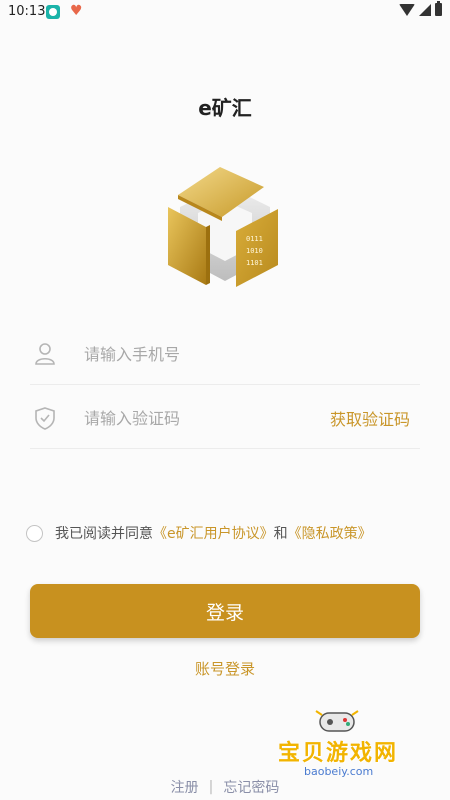 This screenshot has width=450, height=800. Describe the element at coordinates (337, 721) in the screenshot. I see `gamepad-icon` at that location.